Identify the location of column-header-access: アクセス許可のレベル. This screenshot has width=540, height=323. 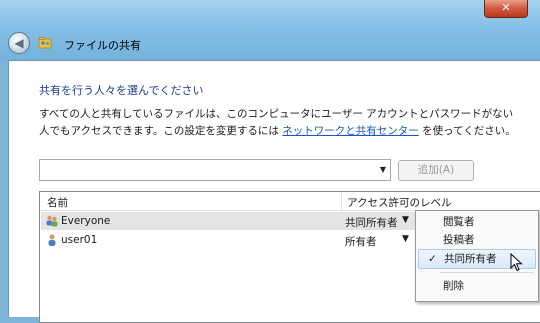
(399, 202).